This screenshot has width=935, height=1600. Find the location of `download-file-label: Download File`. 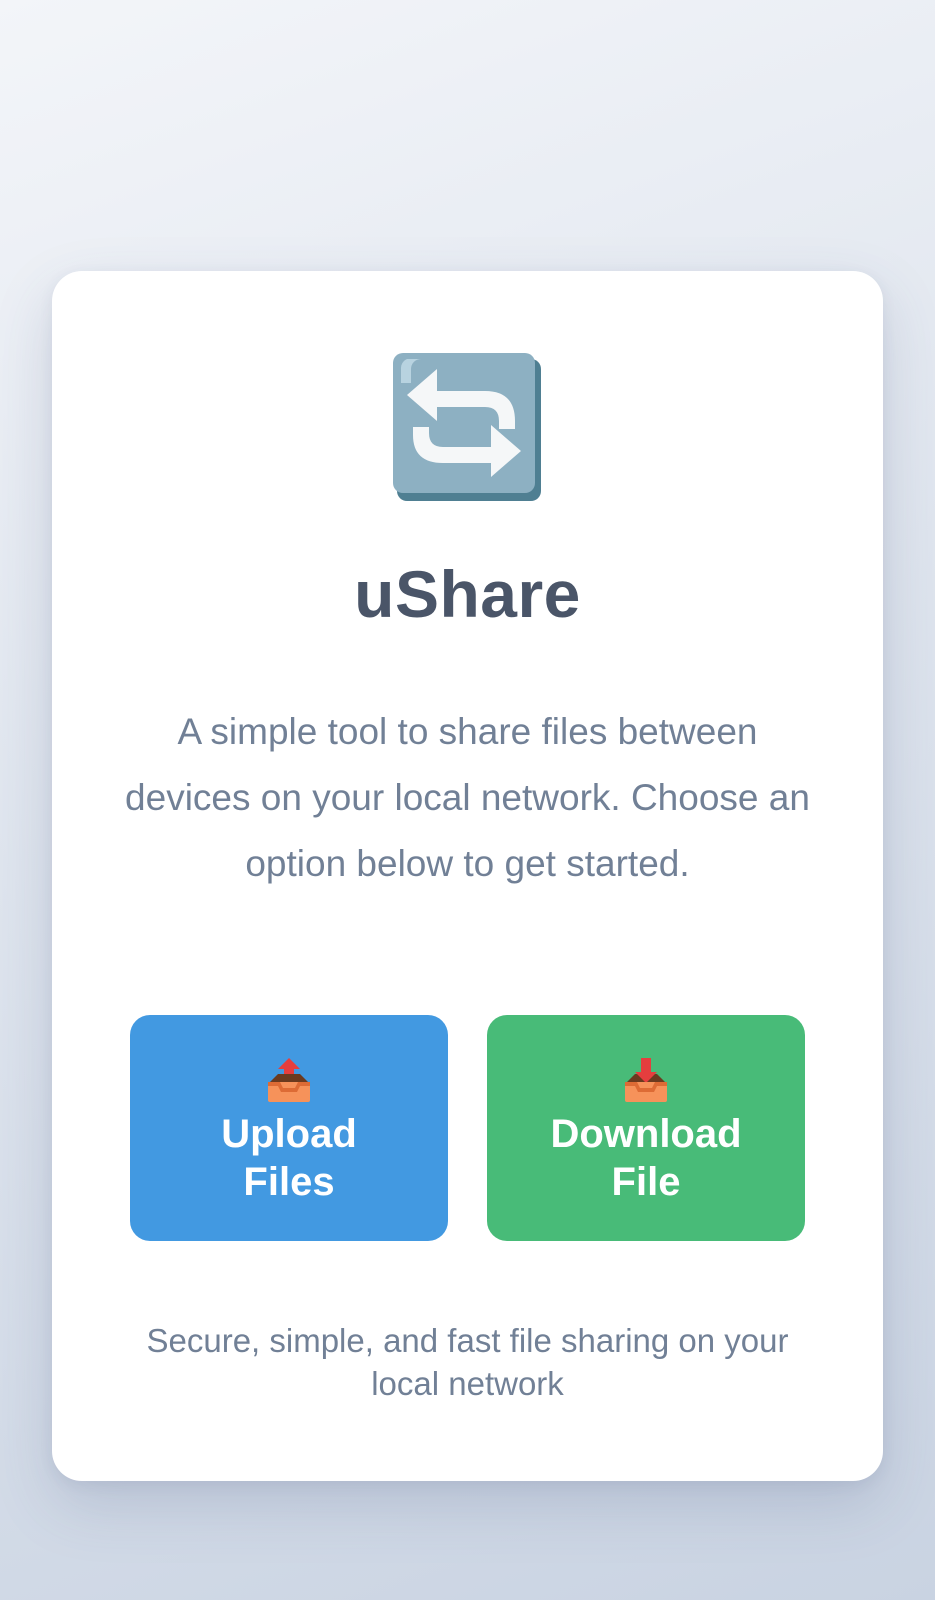

download-file-label: Download File is located at coordinates (646, 1158).